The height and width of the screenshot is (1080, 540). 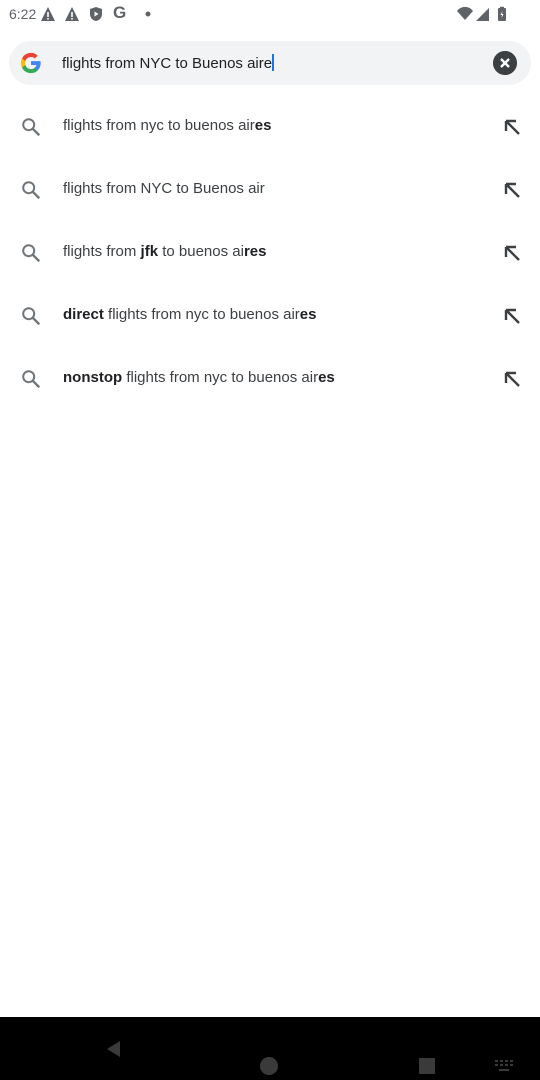 I want to click on dot-icon, so click(x=148, y=14).